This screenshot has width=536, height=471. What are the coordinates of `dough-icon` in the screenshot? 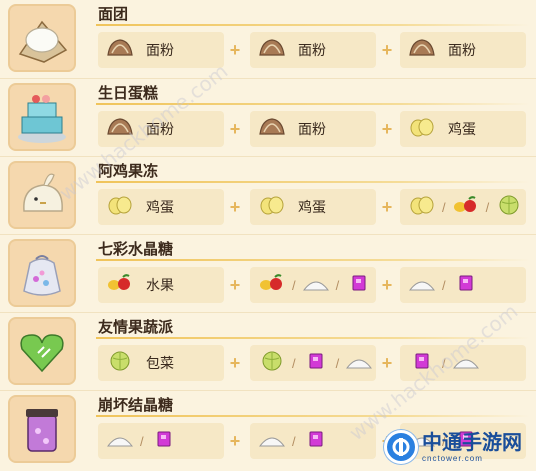 It's located at (42, 38).